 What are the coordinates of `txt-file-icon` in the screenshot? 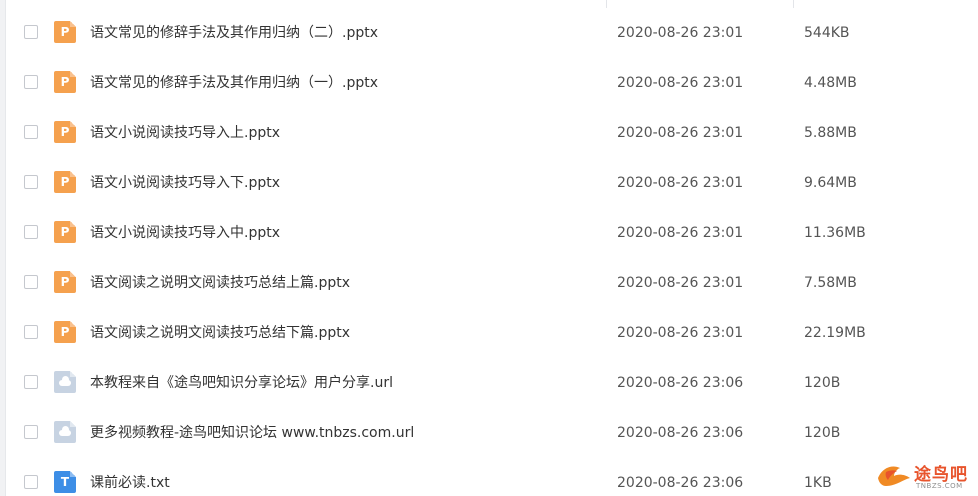 It's located at (65, 482).